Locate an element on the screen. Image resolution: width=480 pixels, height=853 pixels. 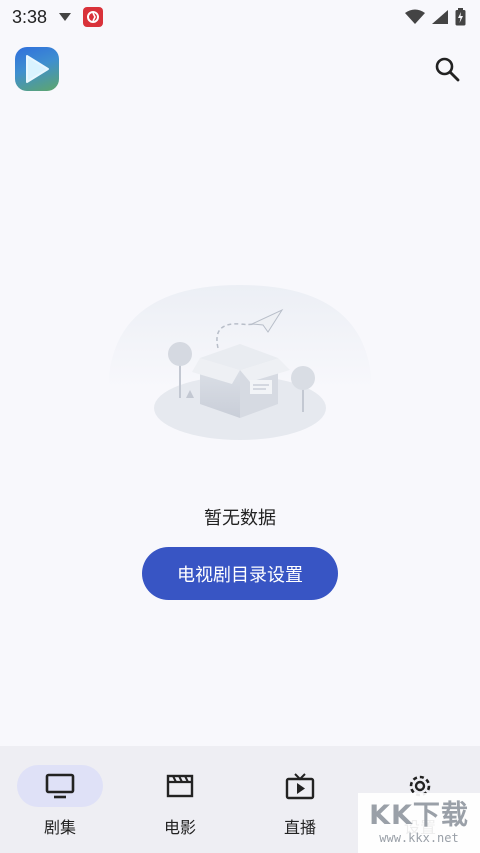
cell-signal-icon is located at coordinates (440, 17).